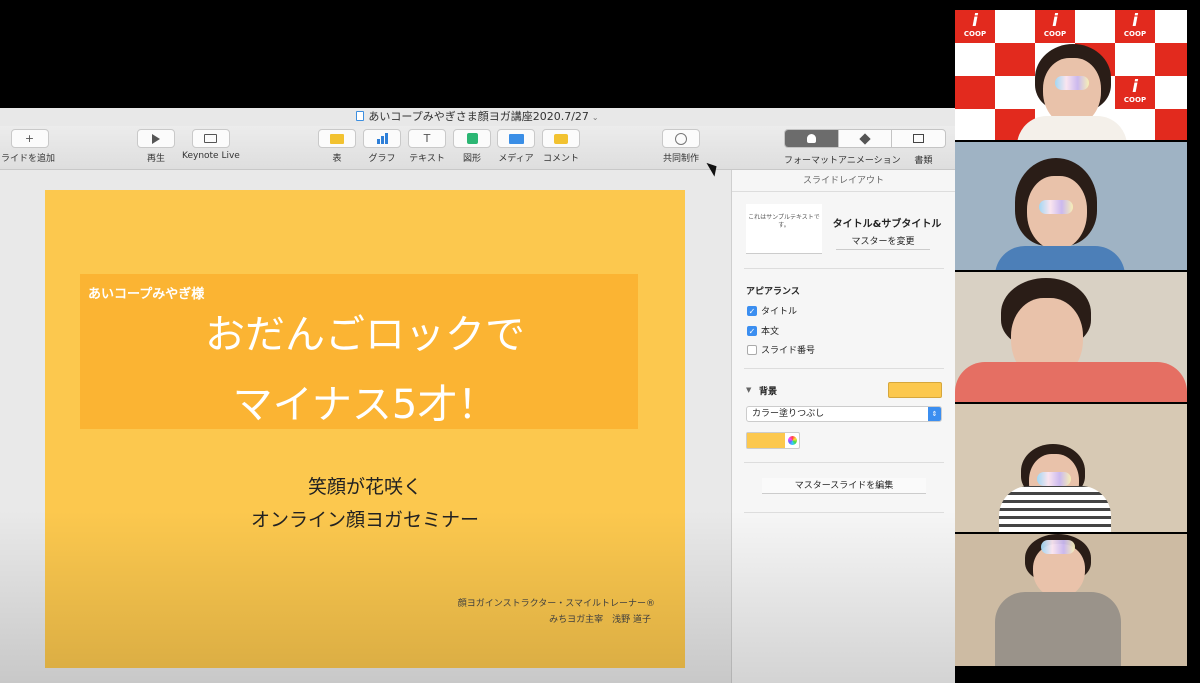  I want to click on select-arrows-icon: ⇕, so click(934, 414).